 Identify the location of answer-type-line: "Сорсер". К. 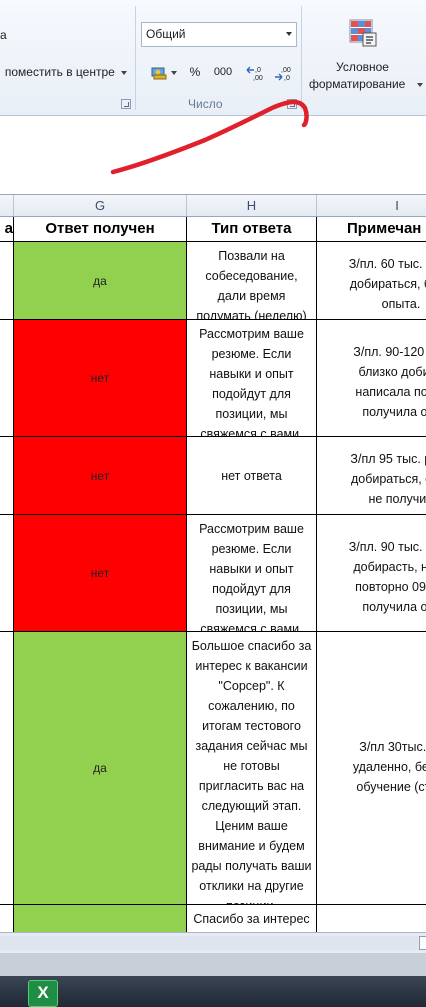
(251, 686).